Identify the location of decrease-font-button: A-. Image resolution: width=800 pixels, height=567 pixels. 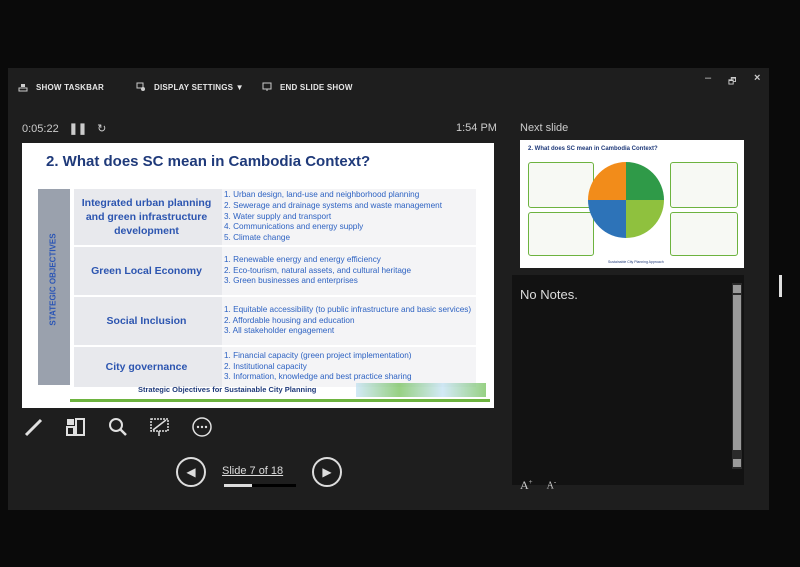
(552, 485).